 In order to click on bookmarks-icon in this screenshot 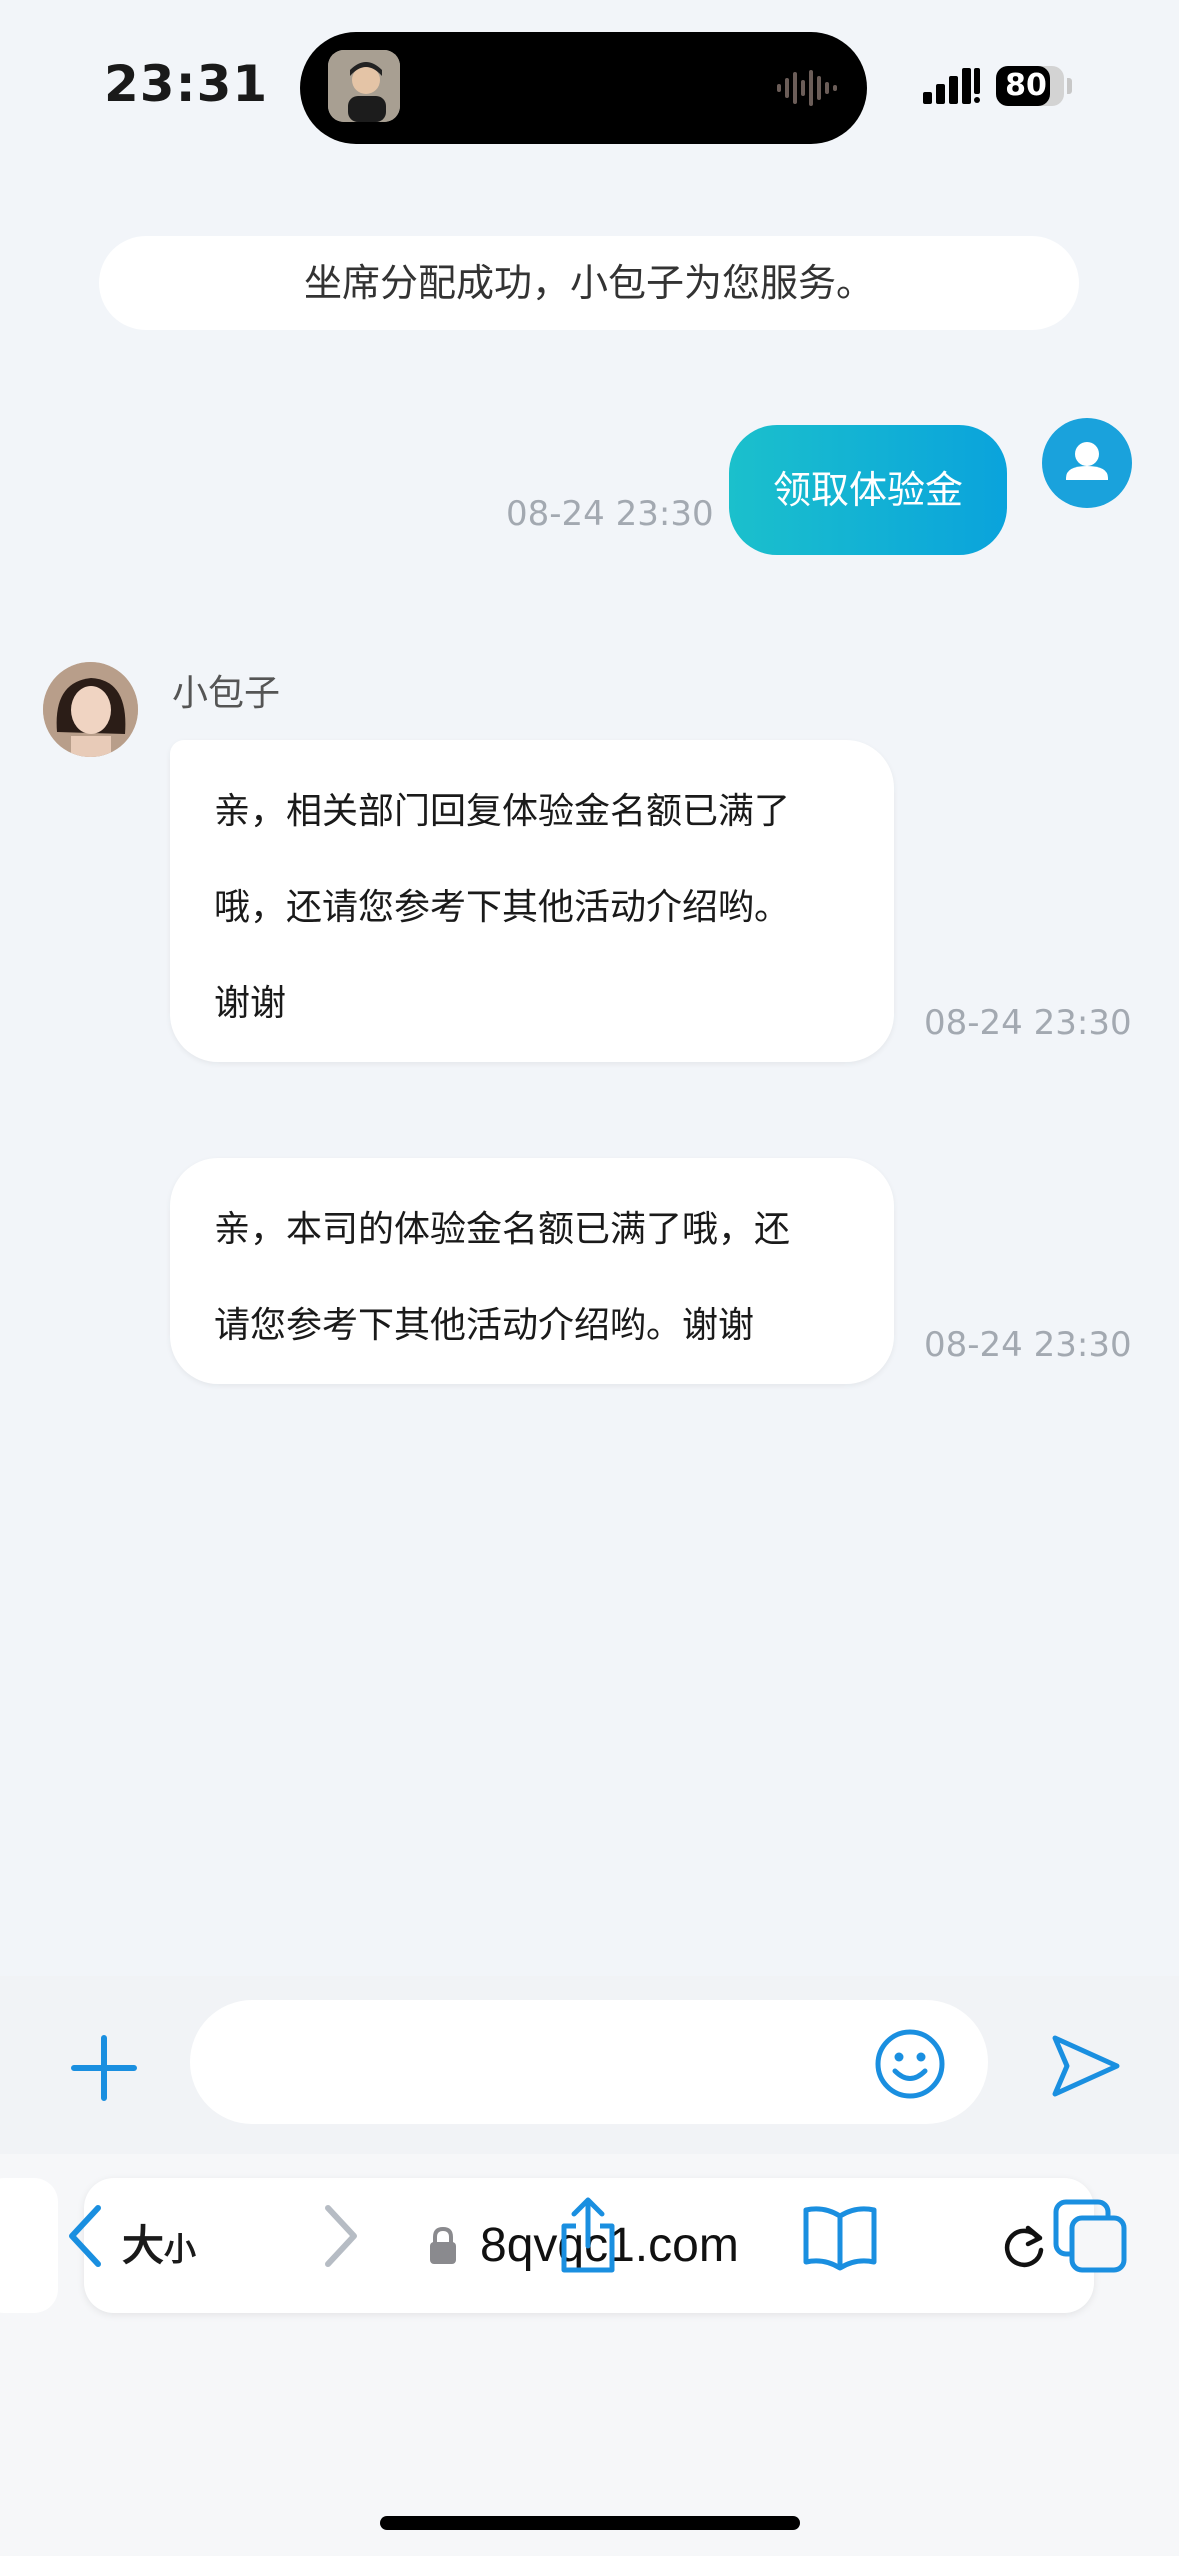, I will do `click(840, 2236)`.